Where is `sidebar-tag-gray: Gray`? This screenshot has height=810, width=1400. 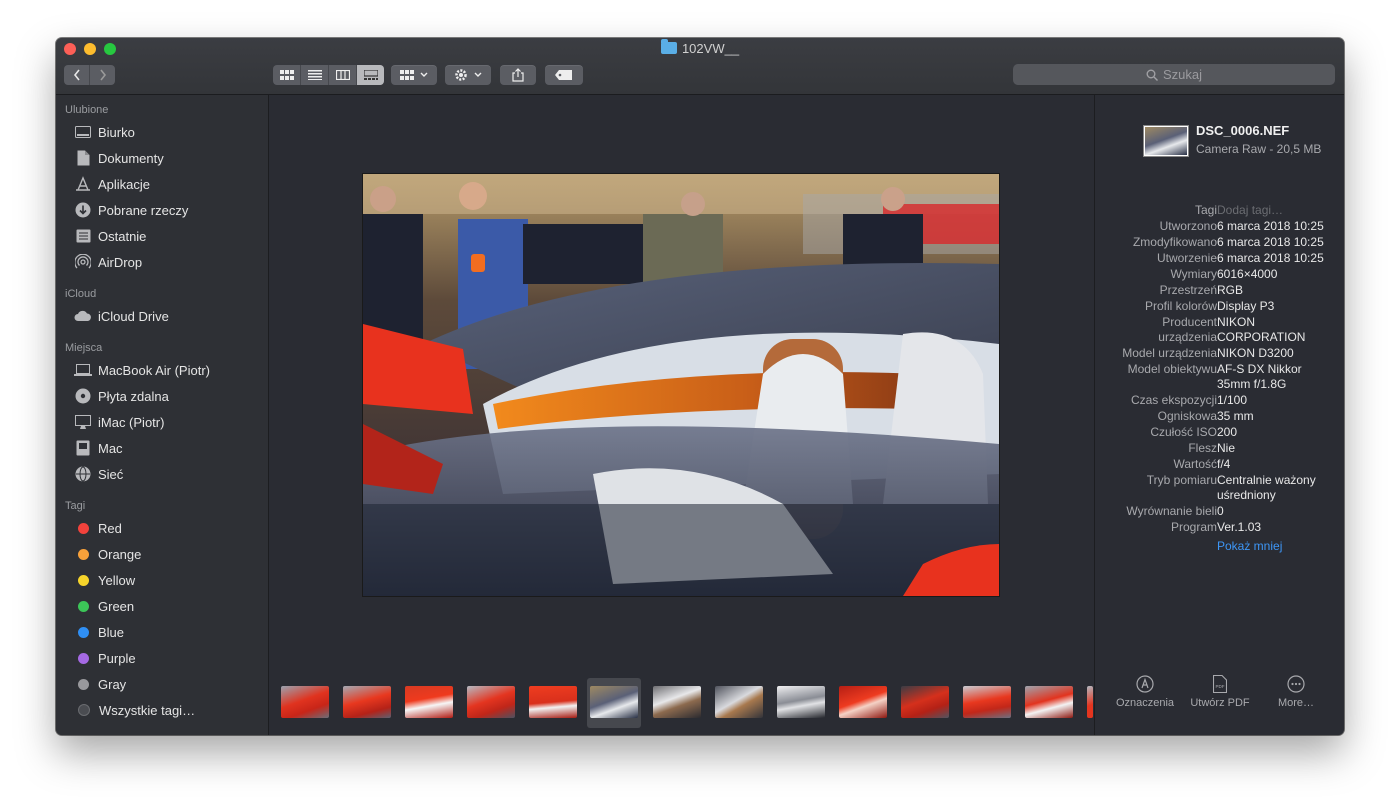
sidebar-tag-gray: Gray is located at coordinates (100, 684).